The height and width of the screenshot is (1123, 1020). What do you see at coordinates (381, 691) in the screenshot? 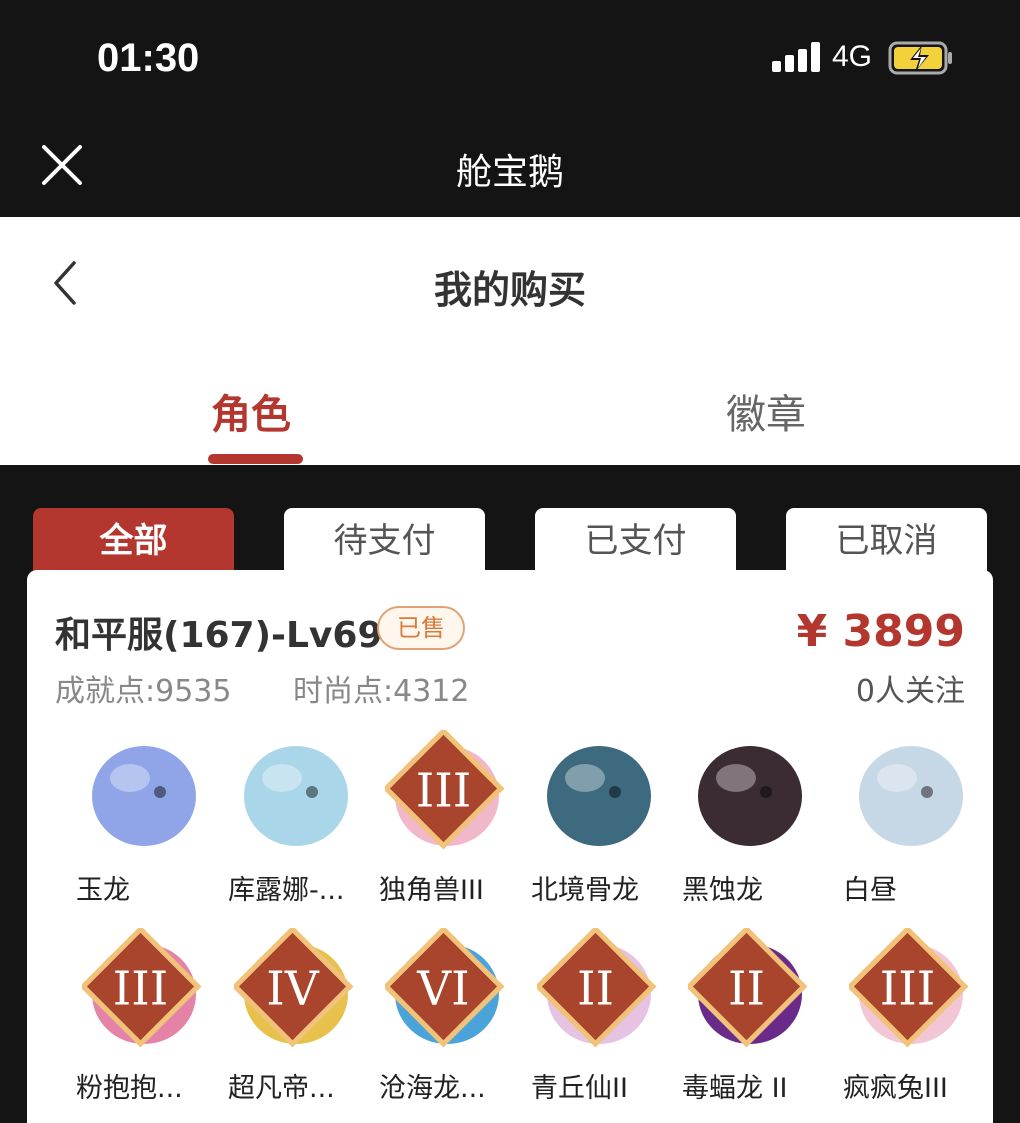
I see `fashion-points: 时尚点:4312` at bounding box center [381, 691].